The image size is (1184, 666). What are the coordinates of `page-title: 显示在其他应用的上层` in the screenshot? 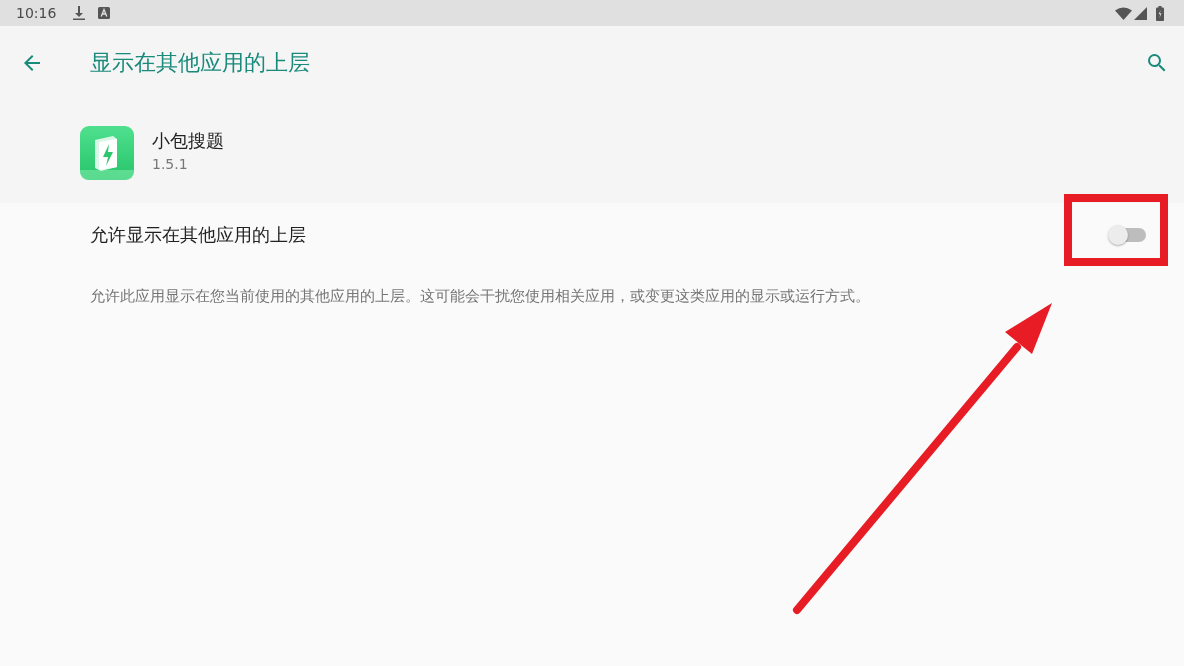 It's located at (200, 63).